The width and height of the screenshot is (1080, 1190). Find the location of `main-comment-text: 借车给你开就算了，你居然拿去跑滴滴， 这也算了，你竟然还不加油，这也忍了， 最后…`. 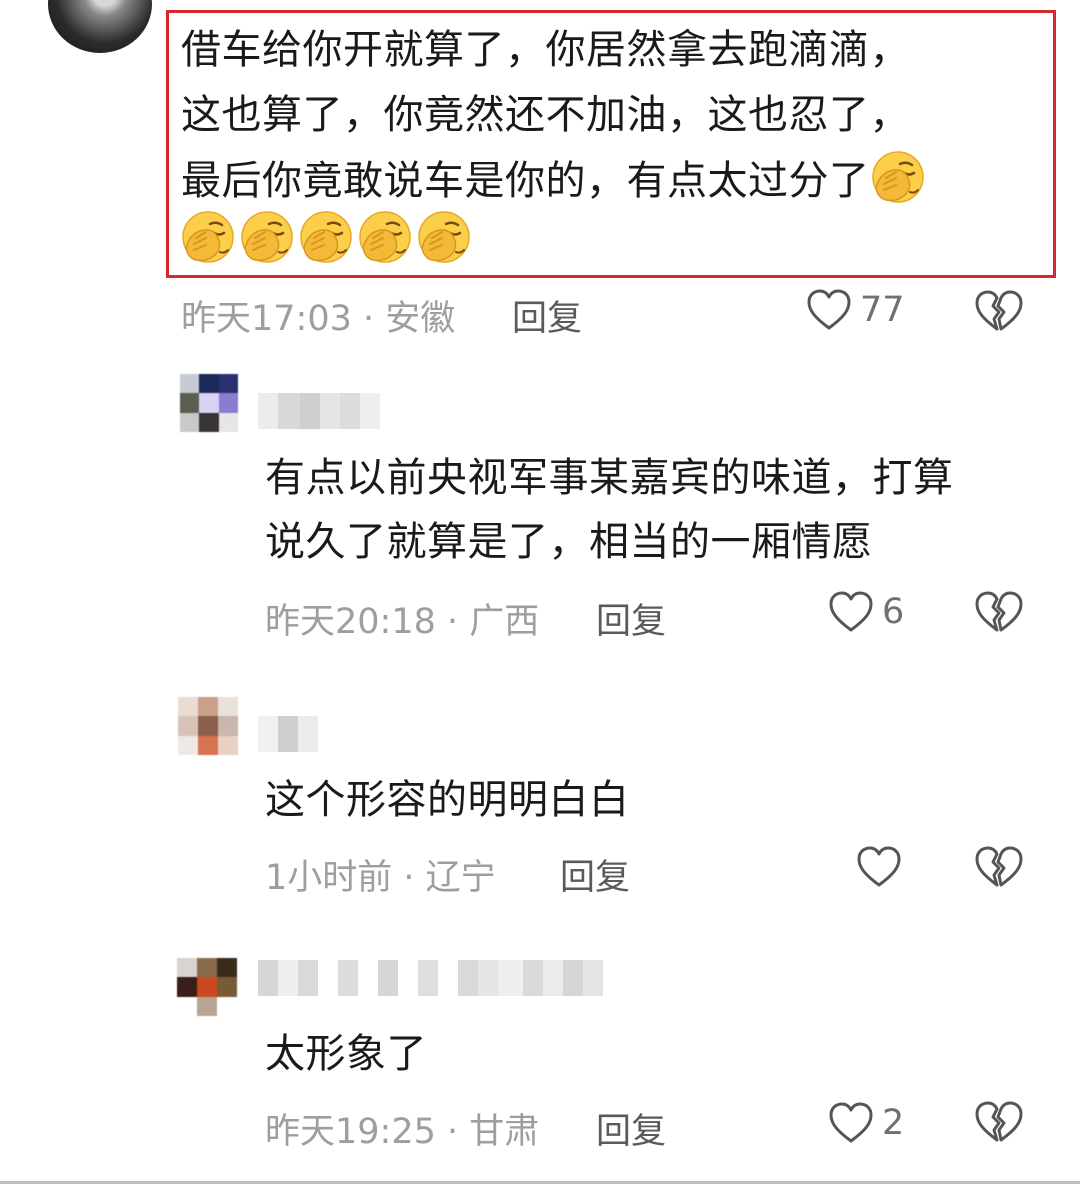

main-comment-text: 借车给你开就算了，你居然拿去跑滴滴， 这也算了，你竟然还不加油，这也忍了， 最后… is located at coordinates (616, 116).